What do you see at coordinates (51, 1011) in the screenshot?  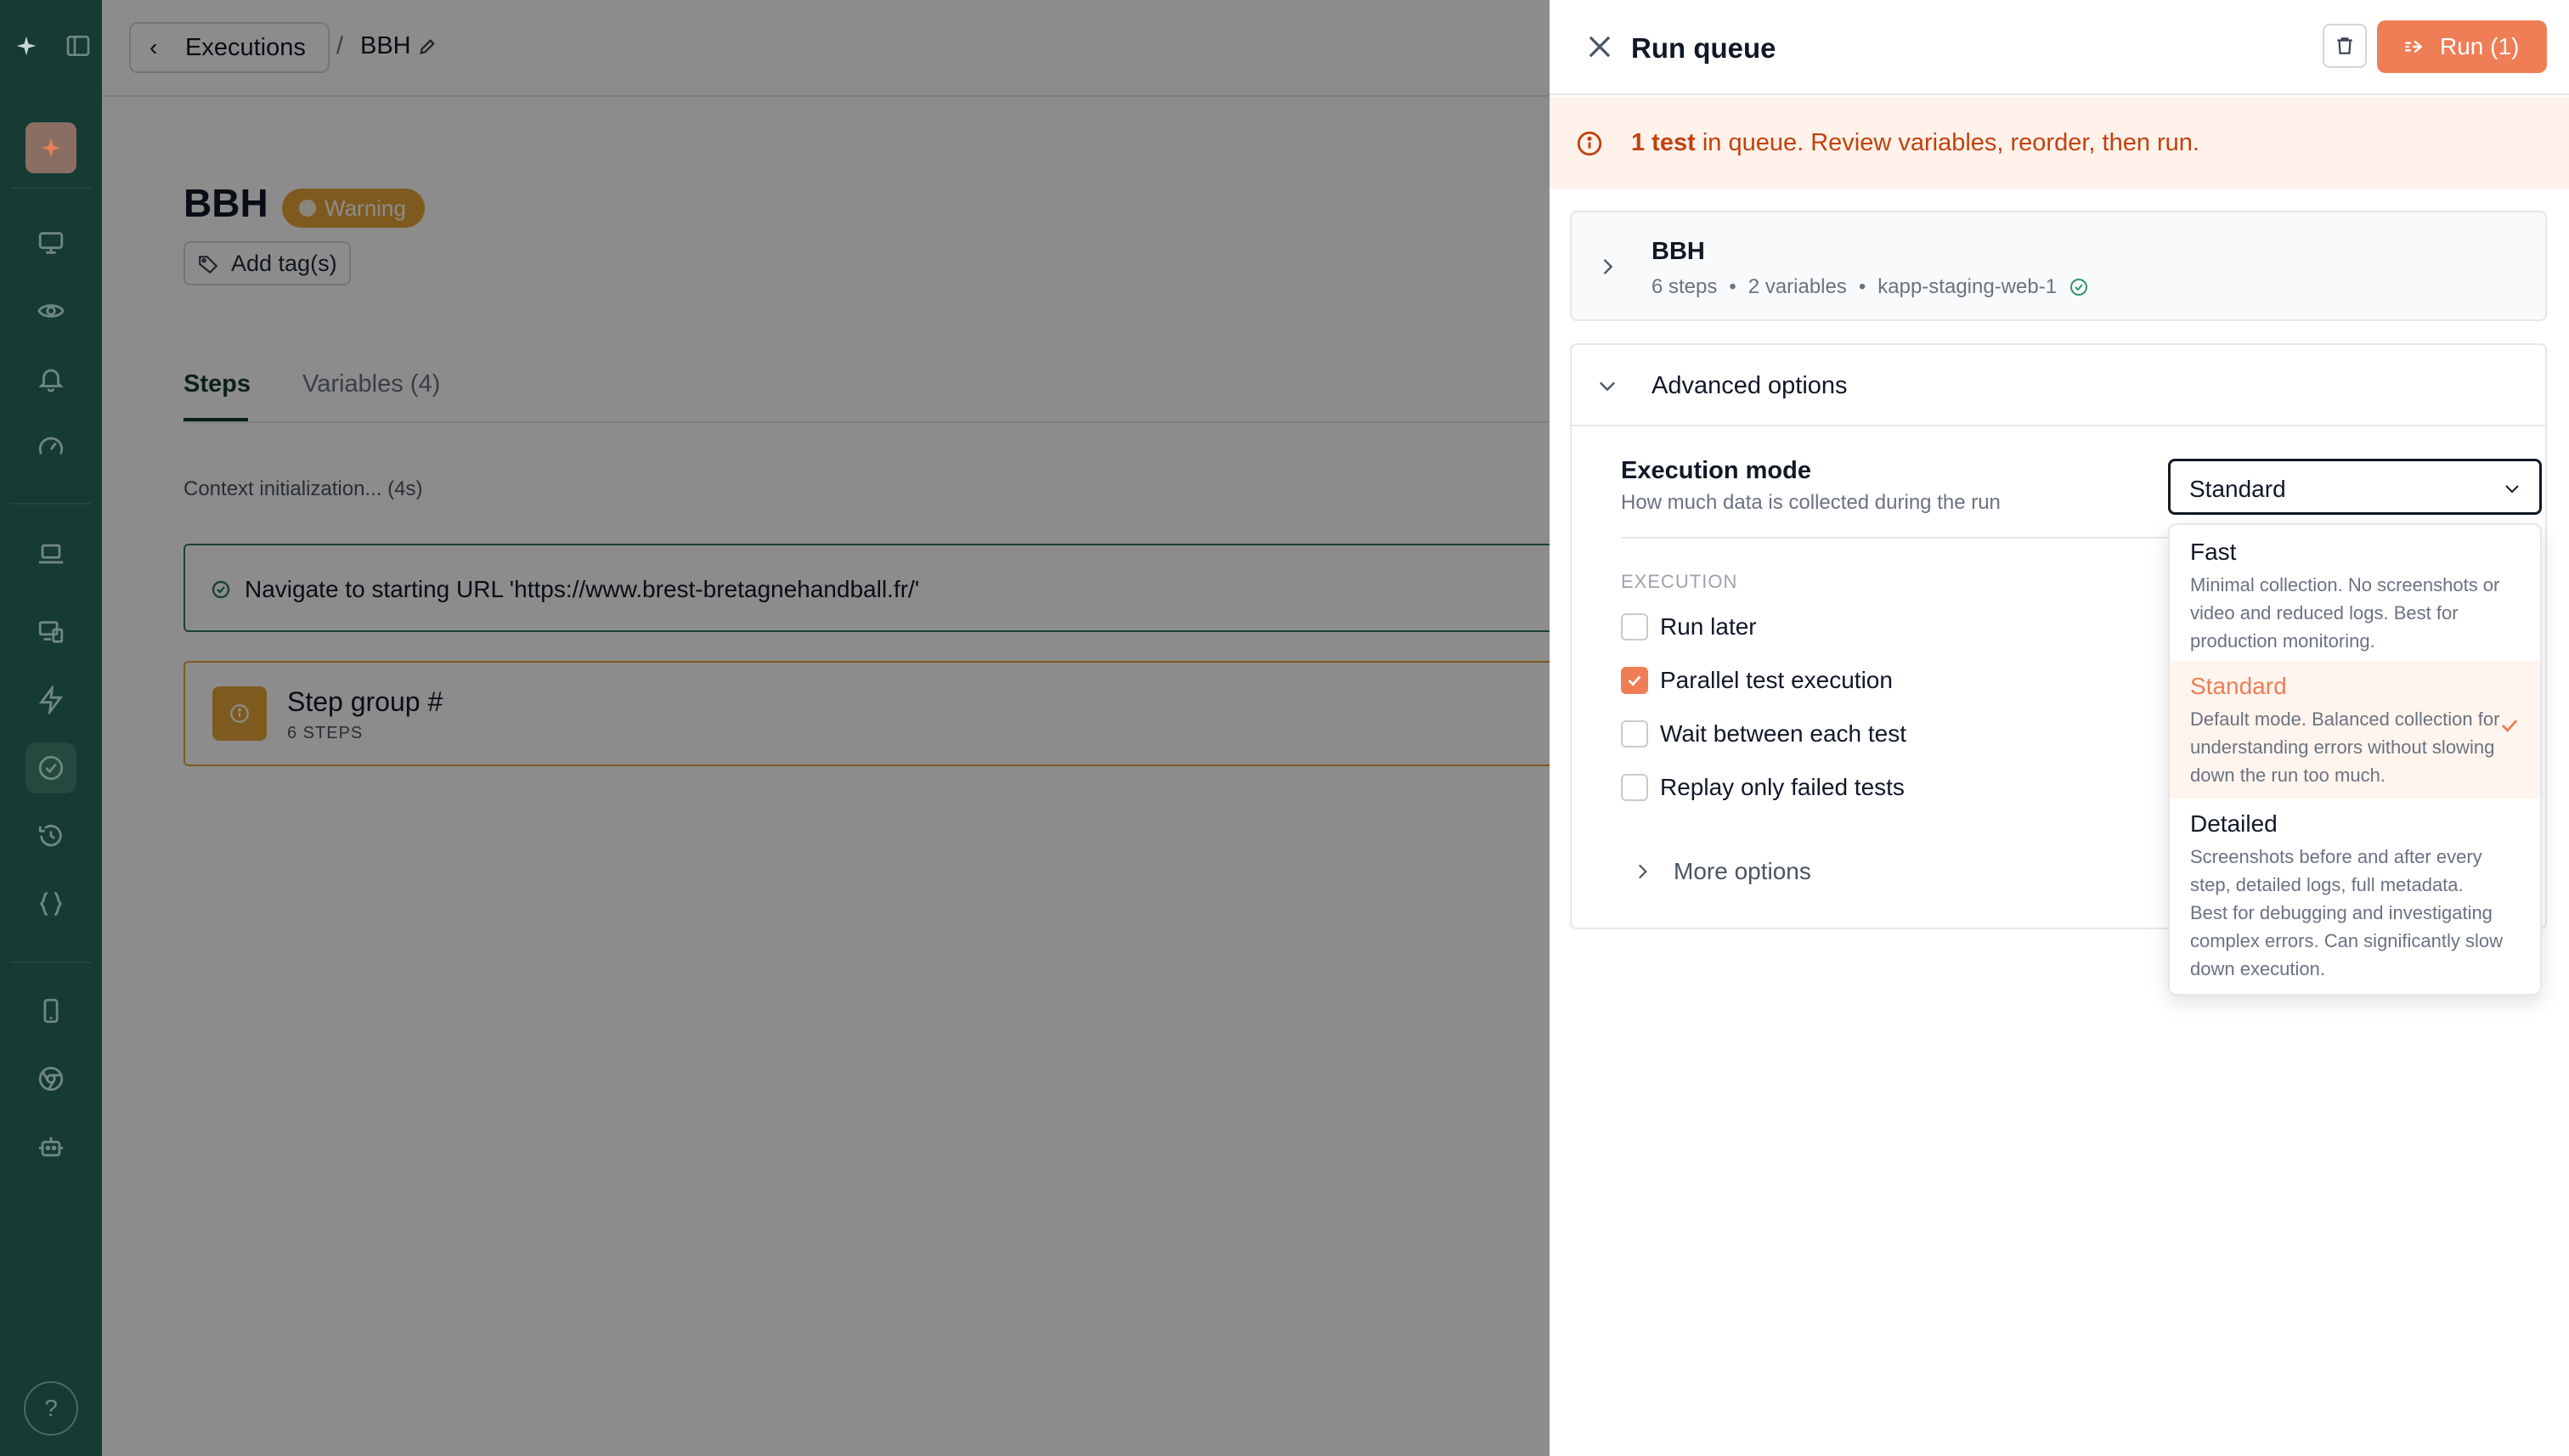 I see `phone-icon` at bounding box center [51, 1011].